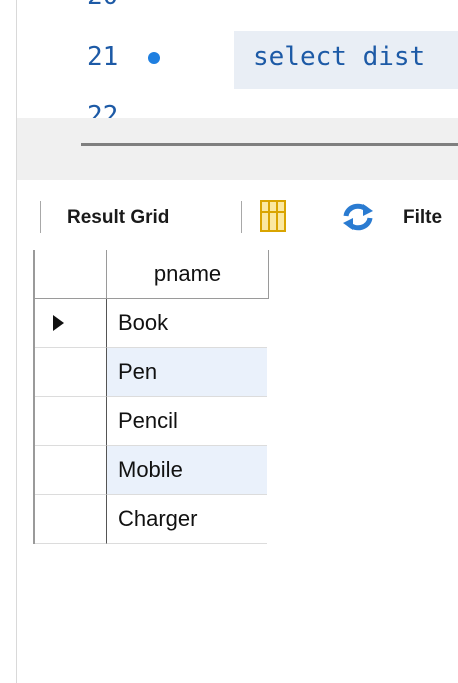  What do you see at coordinates (102, 5) in the screenshot?
I see `previous-line-number: 20` at bounding box center [102, 5].